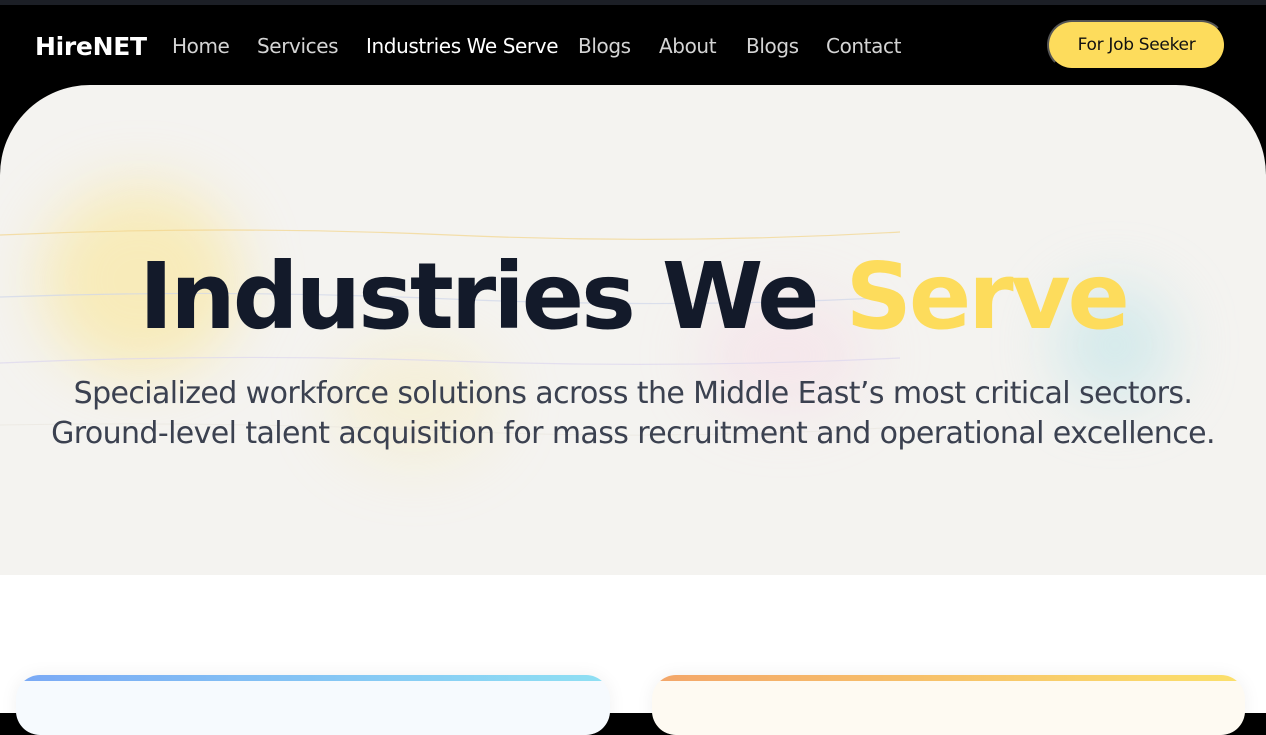  I want to click on for-job-seeker-button: For Job Seeker, so click(1136, 45).